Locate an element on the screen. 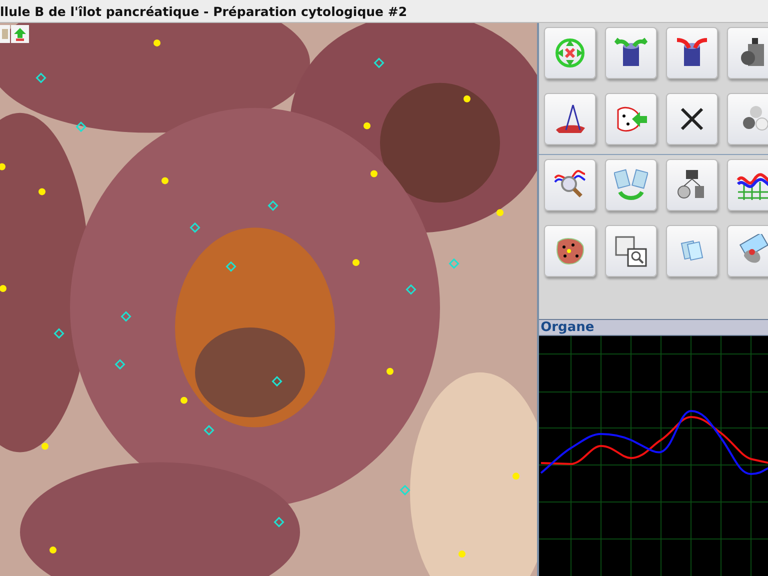 This screenshot has height=576, width=768. close-button is located at coordinates (692, 119).